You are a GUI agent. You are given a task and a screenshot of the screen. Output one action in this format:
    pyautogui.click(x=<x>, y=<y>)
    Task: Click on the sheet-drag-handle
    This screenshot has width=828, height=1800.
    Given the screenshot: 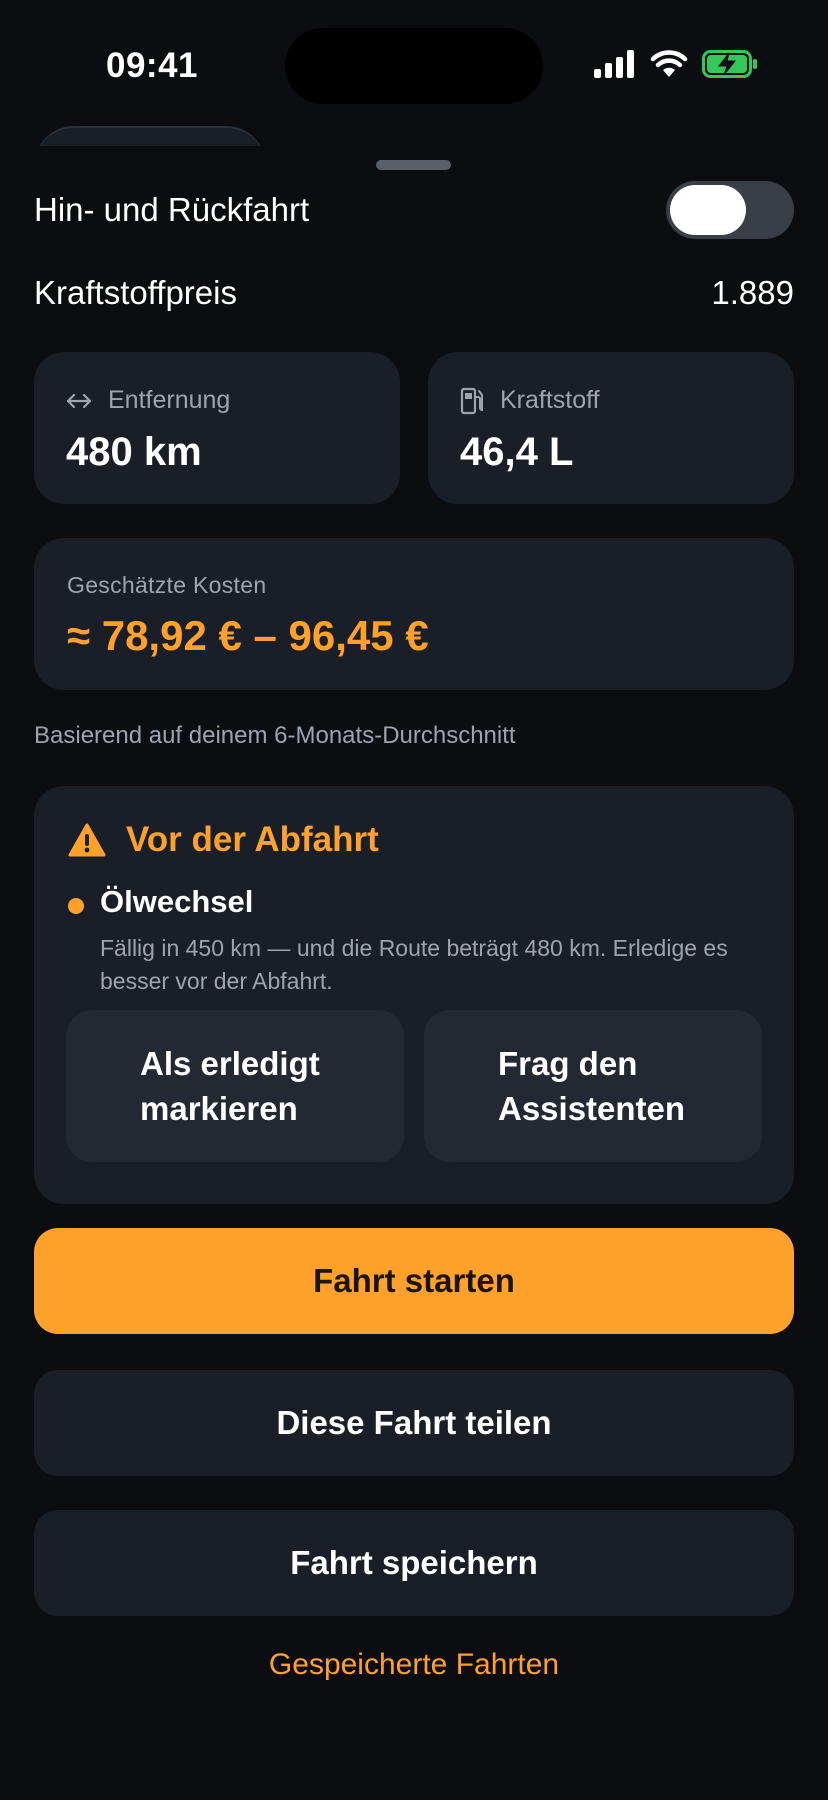 What is the action you would take?
    pyautogui.click(x=413, y=165)
    